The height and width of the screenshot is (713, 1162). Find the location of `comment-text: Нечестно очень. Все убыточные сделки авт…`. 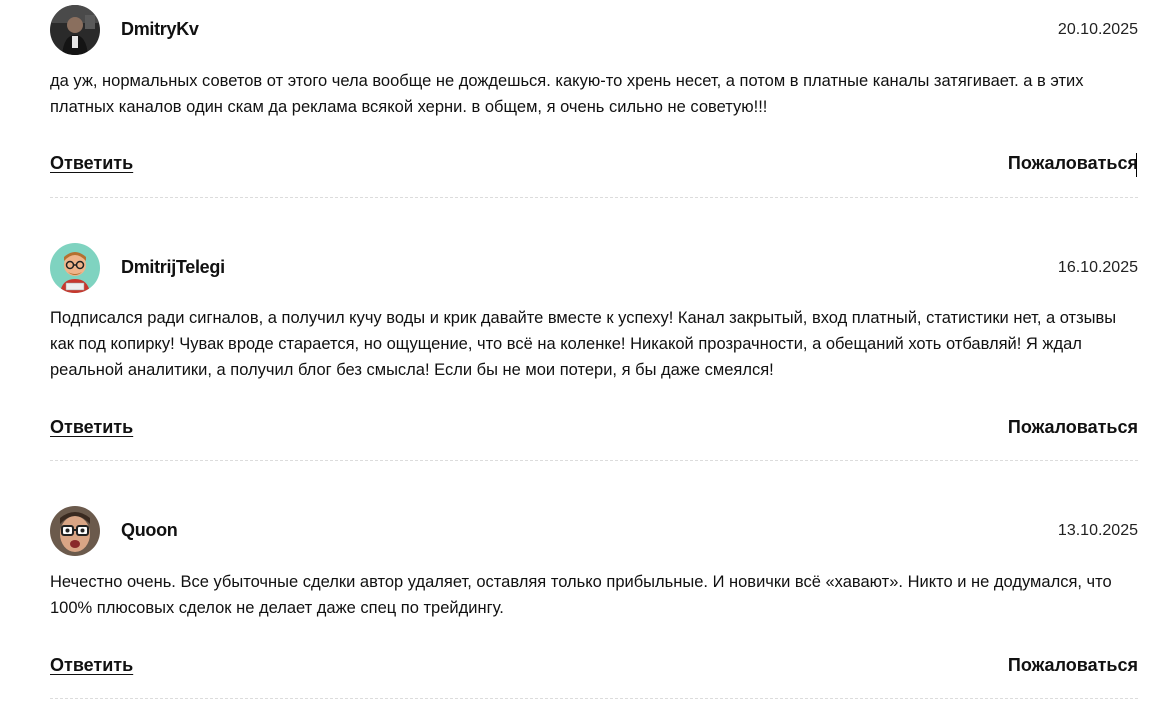

comment-text: Нечестно очень. Все убыточные сделки авт… is located at coordinates (581, 595).